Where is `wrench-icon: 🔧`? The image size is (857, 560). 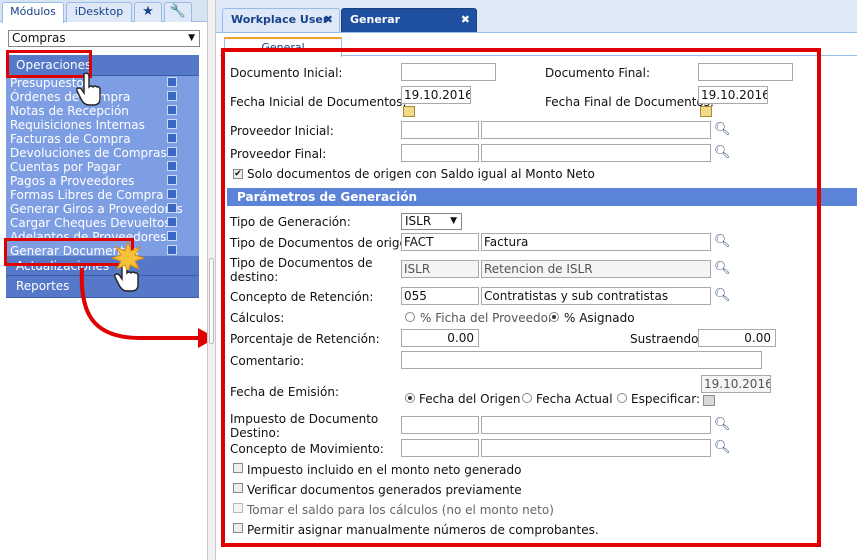 wrench-icon: 🔧 is located at coordinates (178, 11).